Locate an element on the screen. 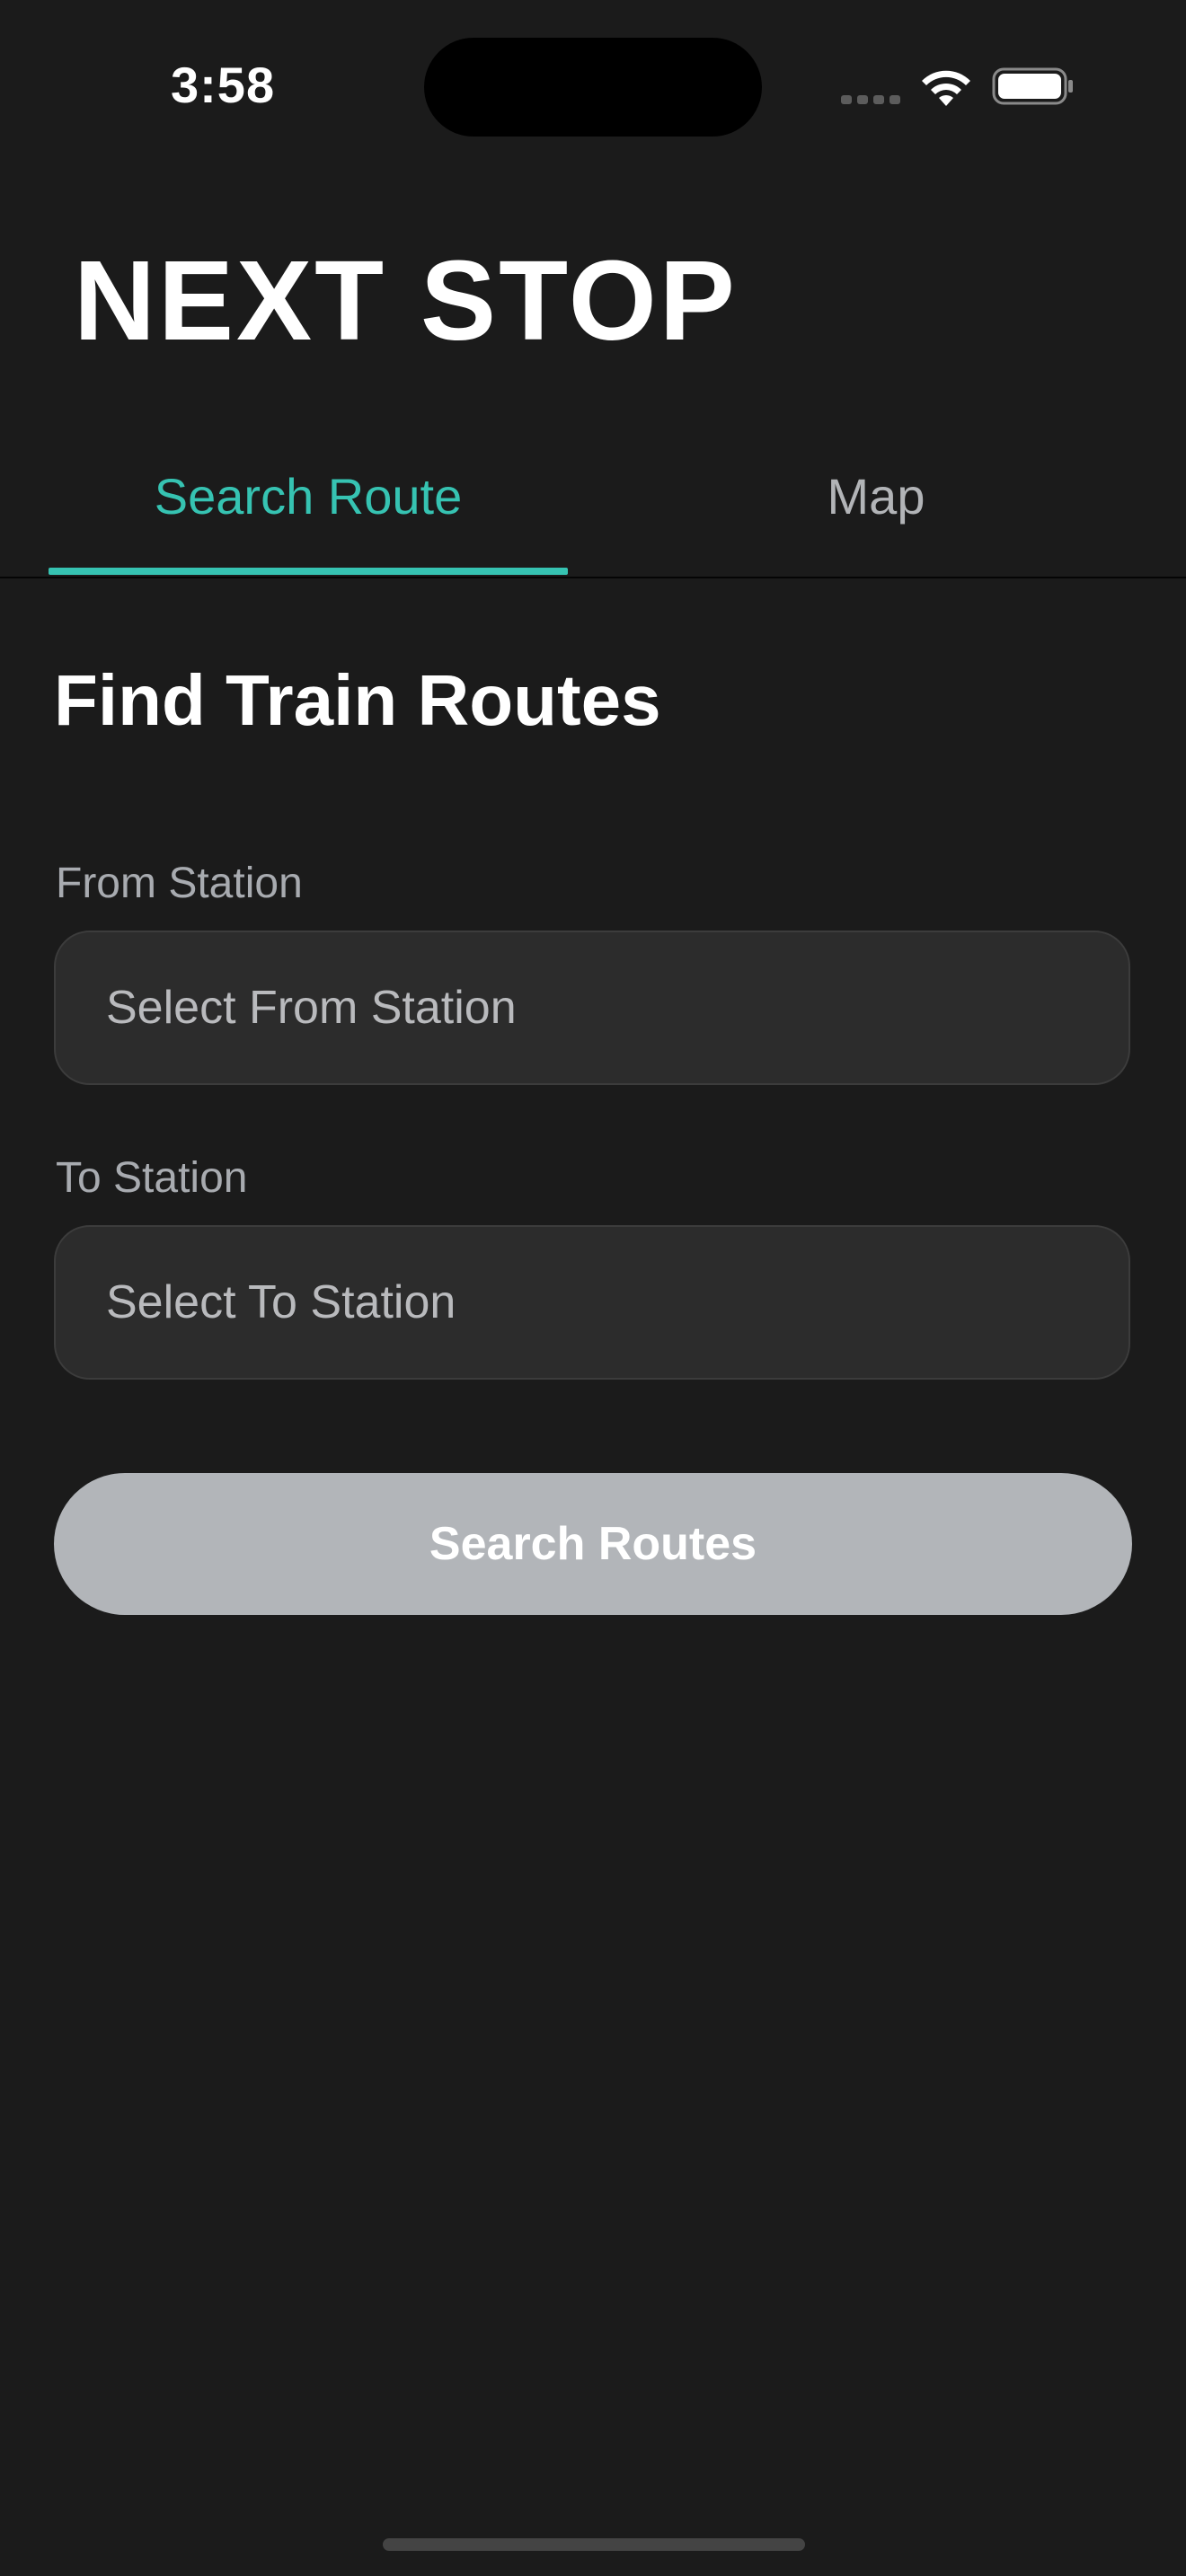 The image size is (1186, 2576). dynamic-island is located at coordinates (593, 87).